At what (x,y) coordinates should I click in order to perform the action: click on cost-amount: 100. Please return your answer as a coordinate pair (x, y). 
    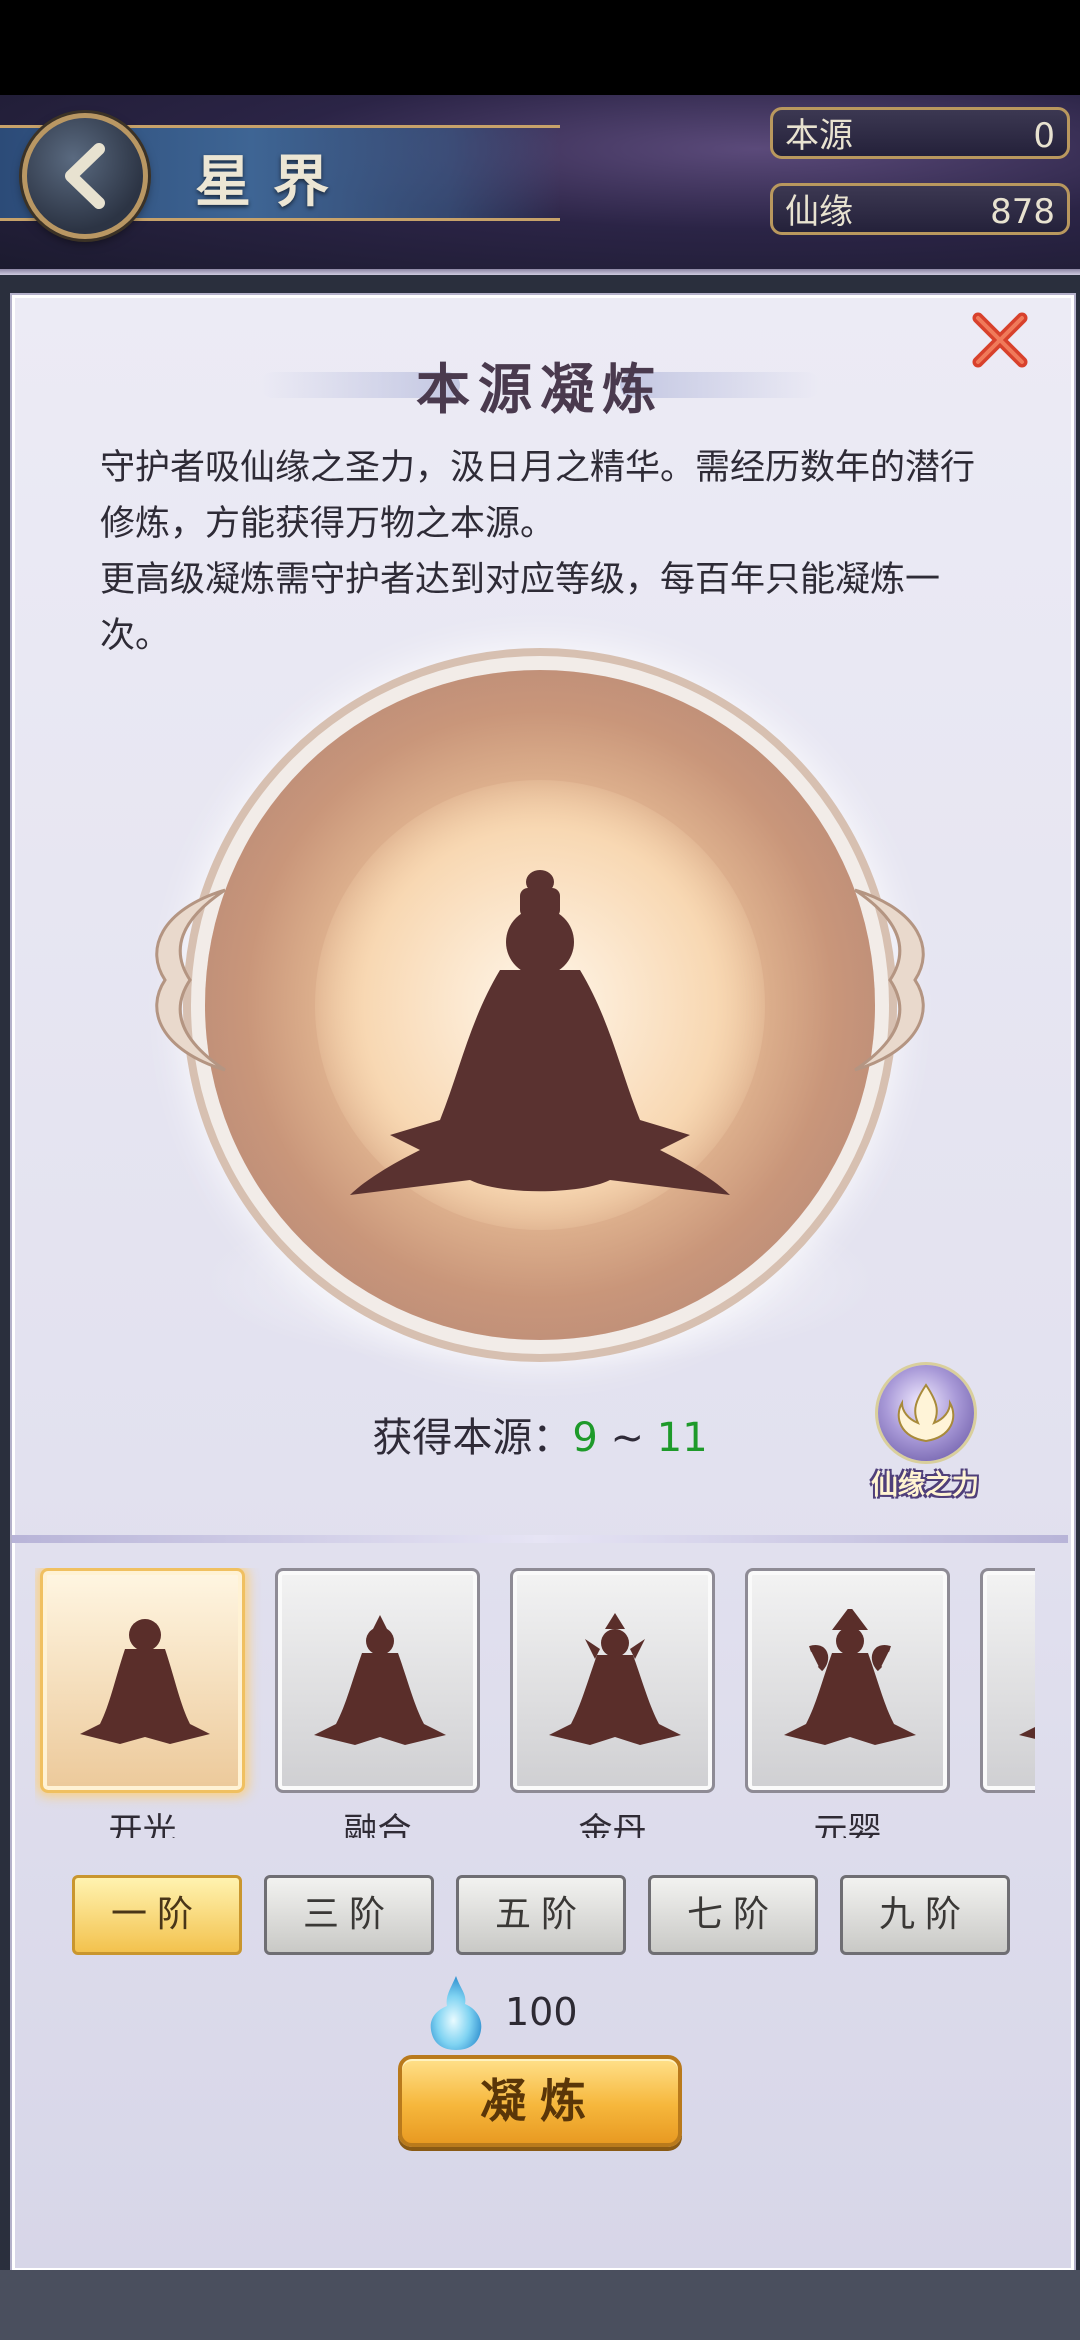
    Looking at the image, I should click on (541, 2012).